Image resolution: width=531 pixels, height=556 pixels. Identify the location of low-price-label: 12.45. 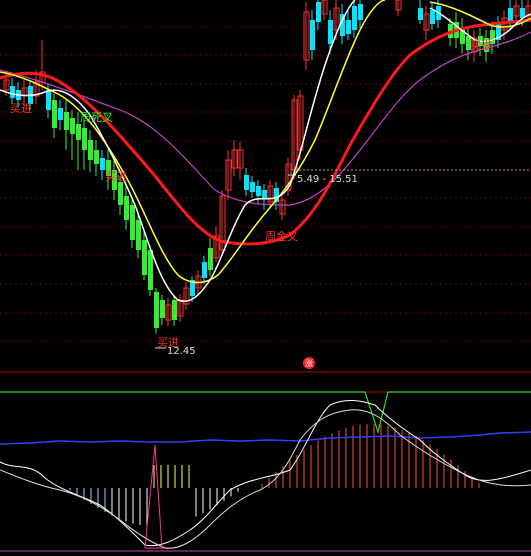
(181, 351).